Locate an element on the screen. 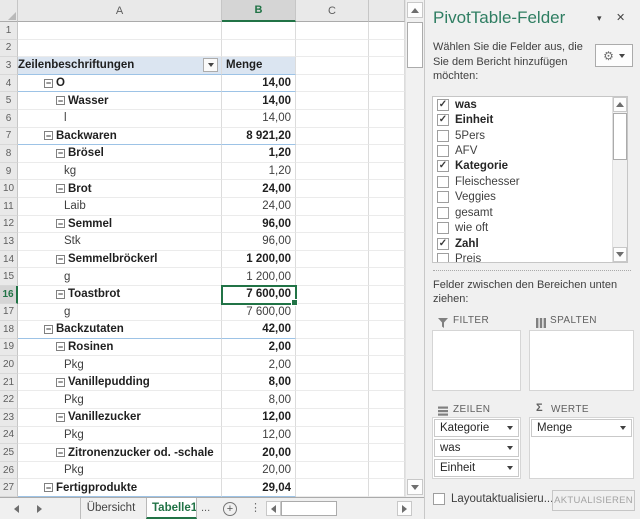 The width and height of the screenshot is (640, 519). cell: − Backwaren is located at coordinates (120, 136).